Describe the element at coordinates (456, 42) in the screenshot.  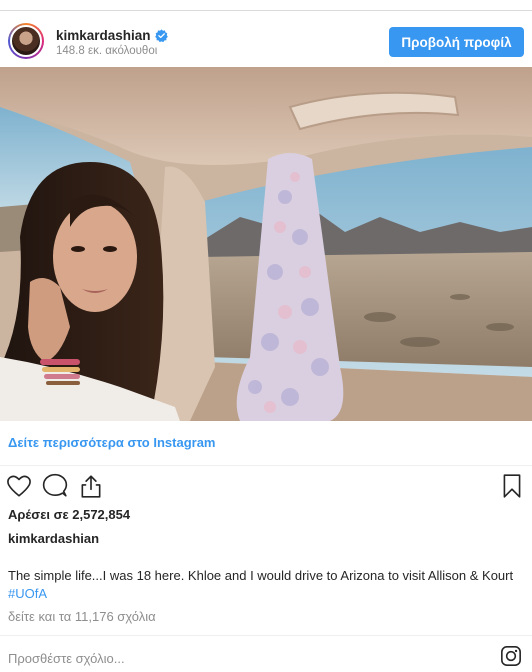
I see `view-profile-button: Προβολή προφίλ` at that location.